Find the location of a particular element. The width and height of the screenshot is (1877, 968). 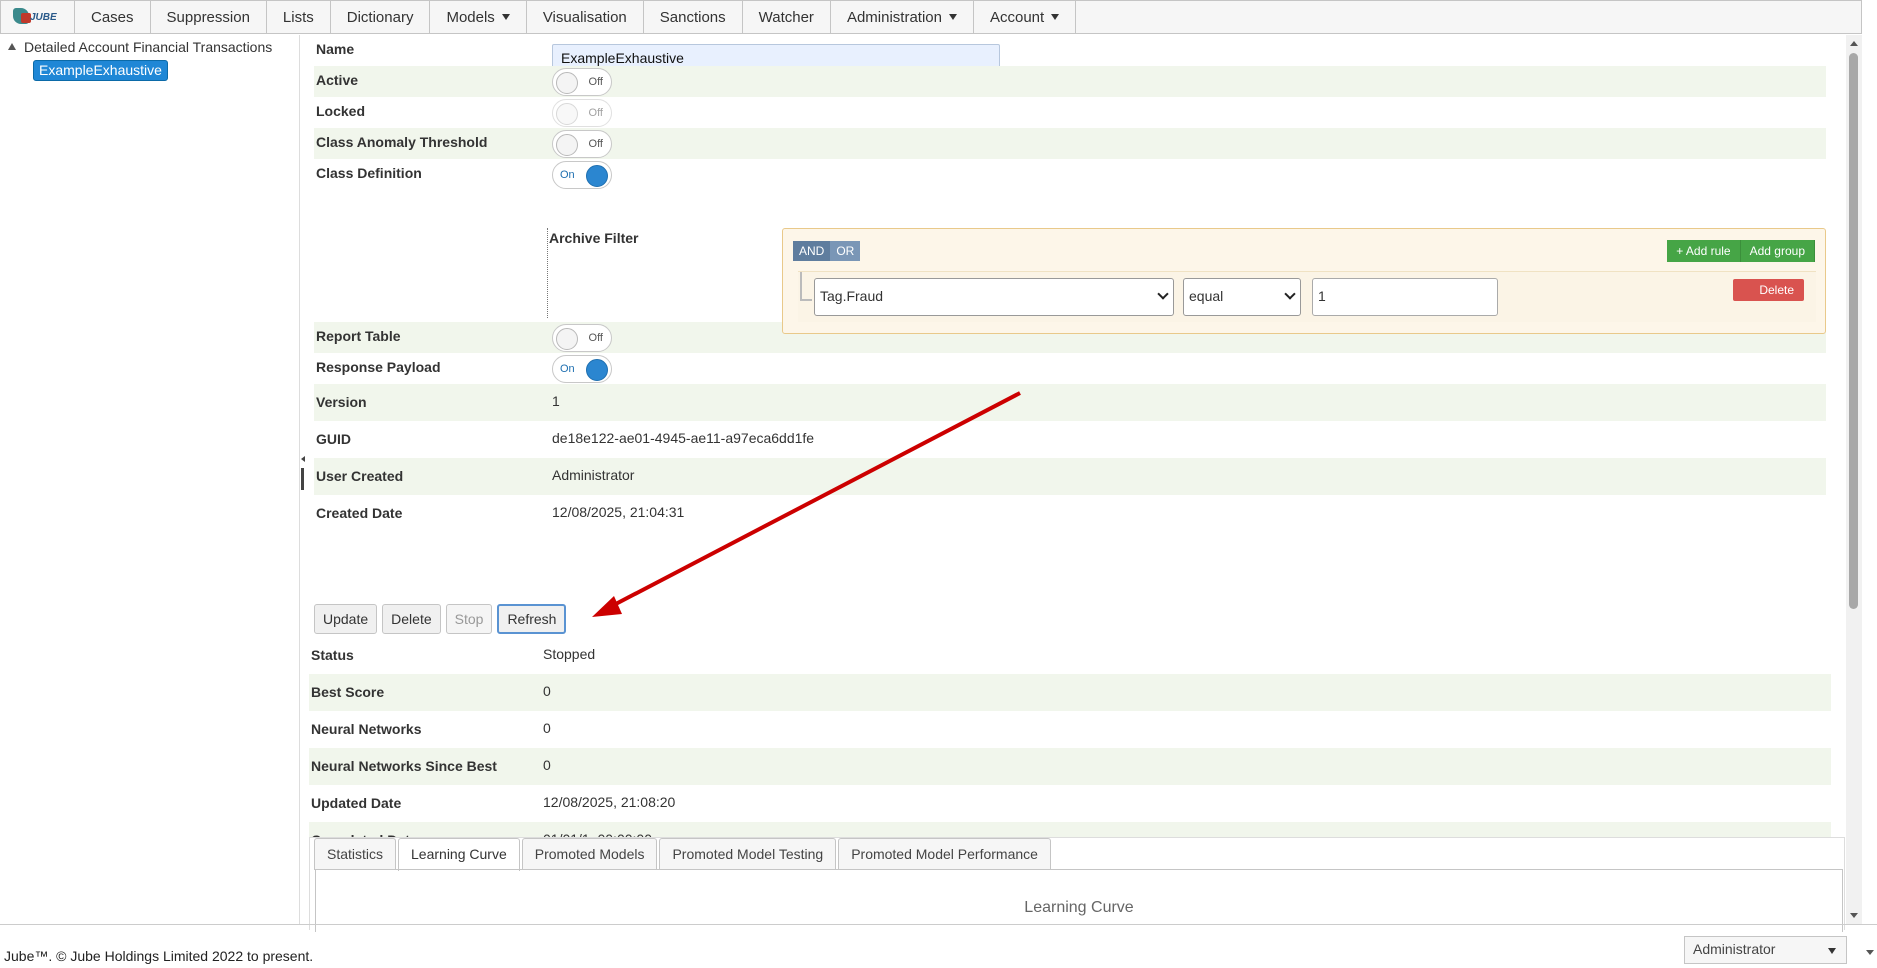

page-scroll-down-icon is located at coordinates (1870, 952).